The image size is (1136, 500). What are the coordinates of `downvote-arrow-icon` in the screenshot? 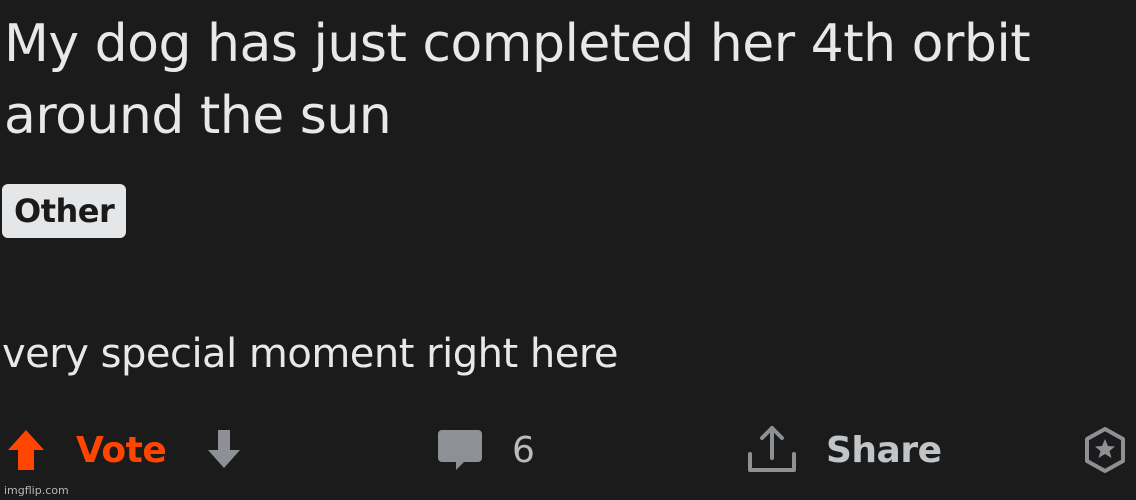 It's located at (224, 450).